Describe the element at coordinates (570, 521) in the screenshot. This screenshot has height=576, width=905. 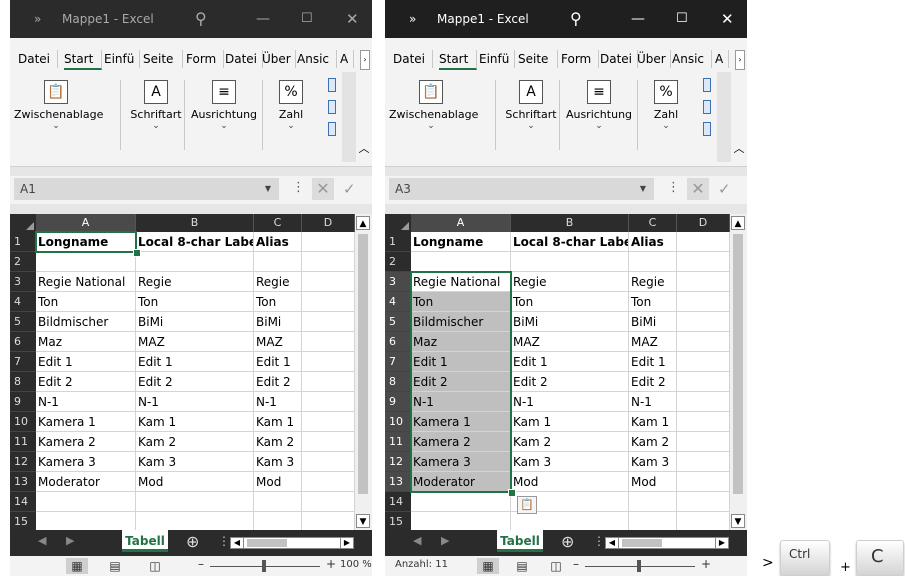
I see `cell-b15` at that location.